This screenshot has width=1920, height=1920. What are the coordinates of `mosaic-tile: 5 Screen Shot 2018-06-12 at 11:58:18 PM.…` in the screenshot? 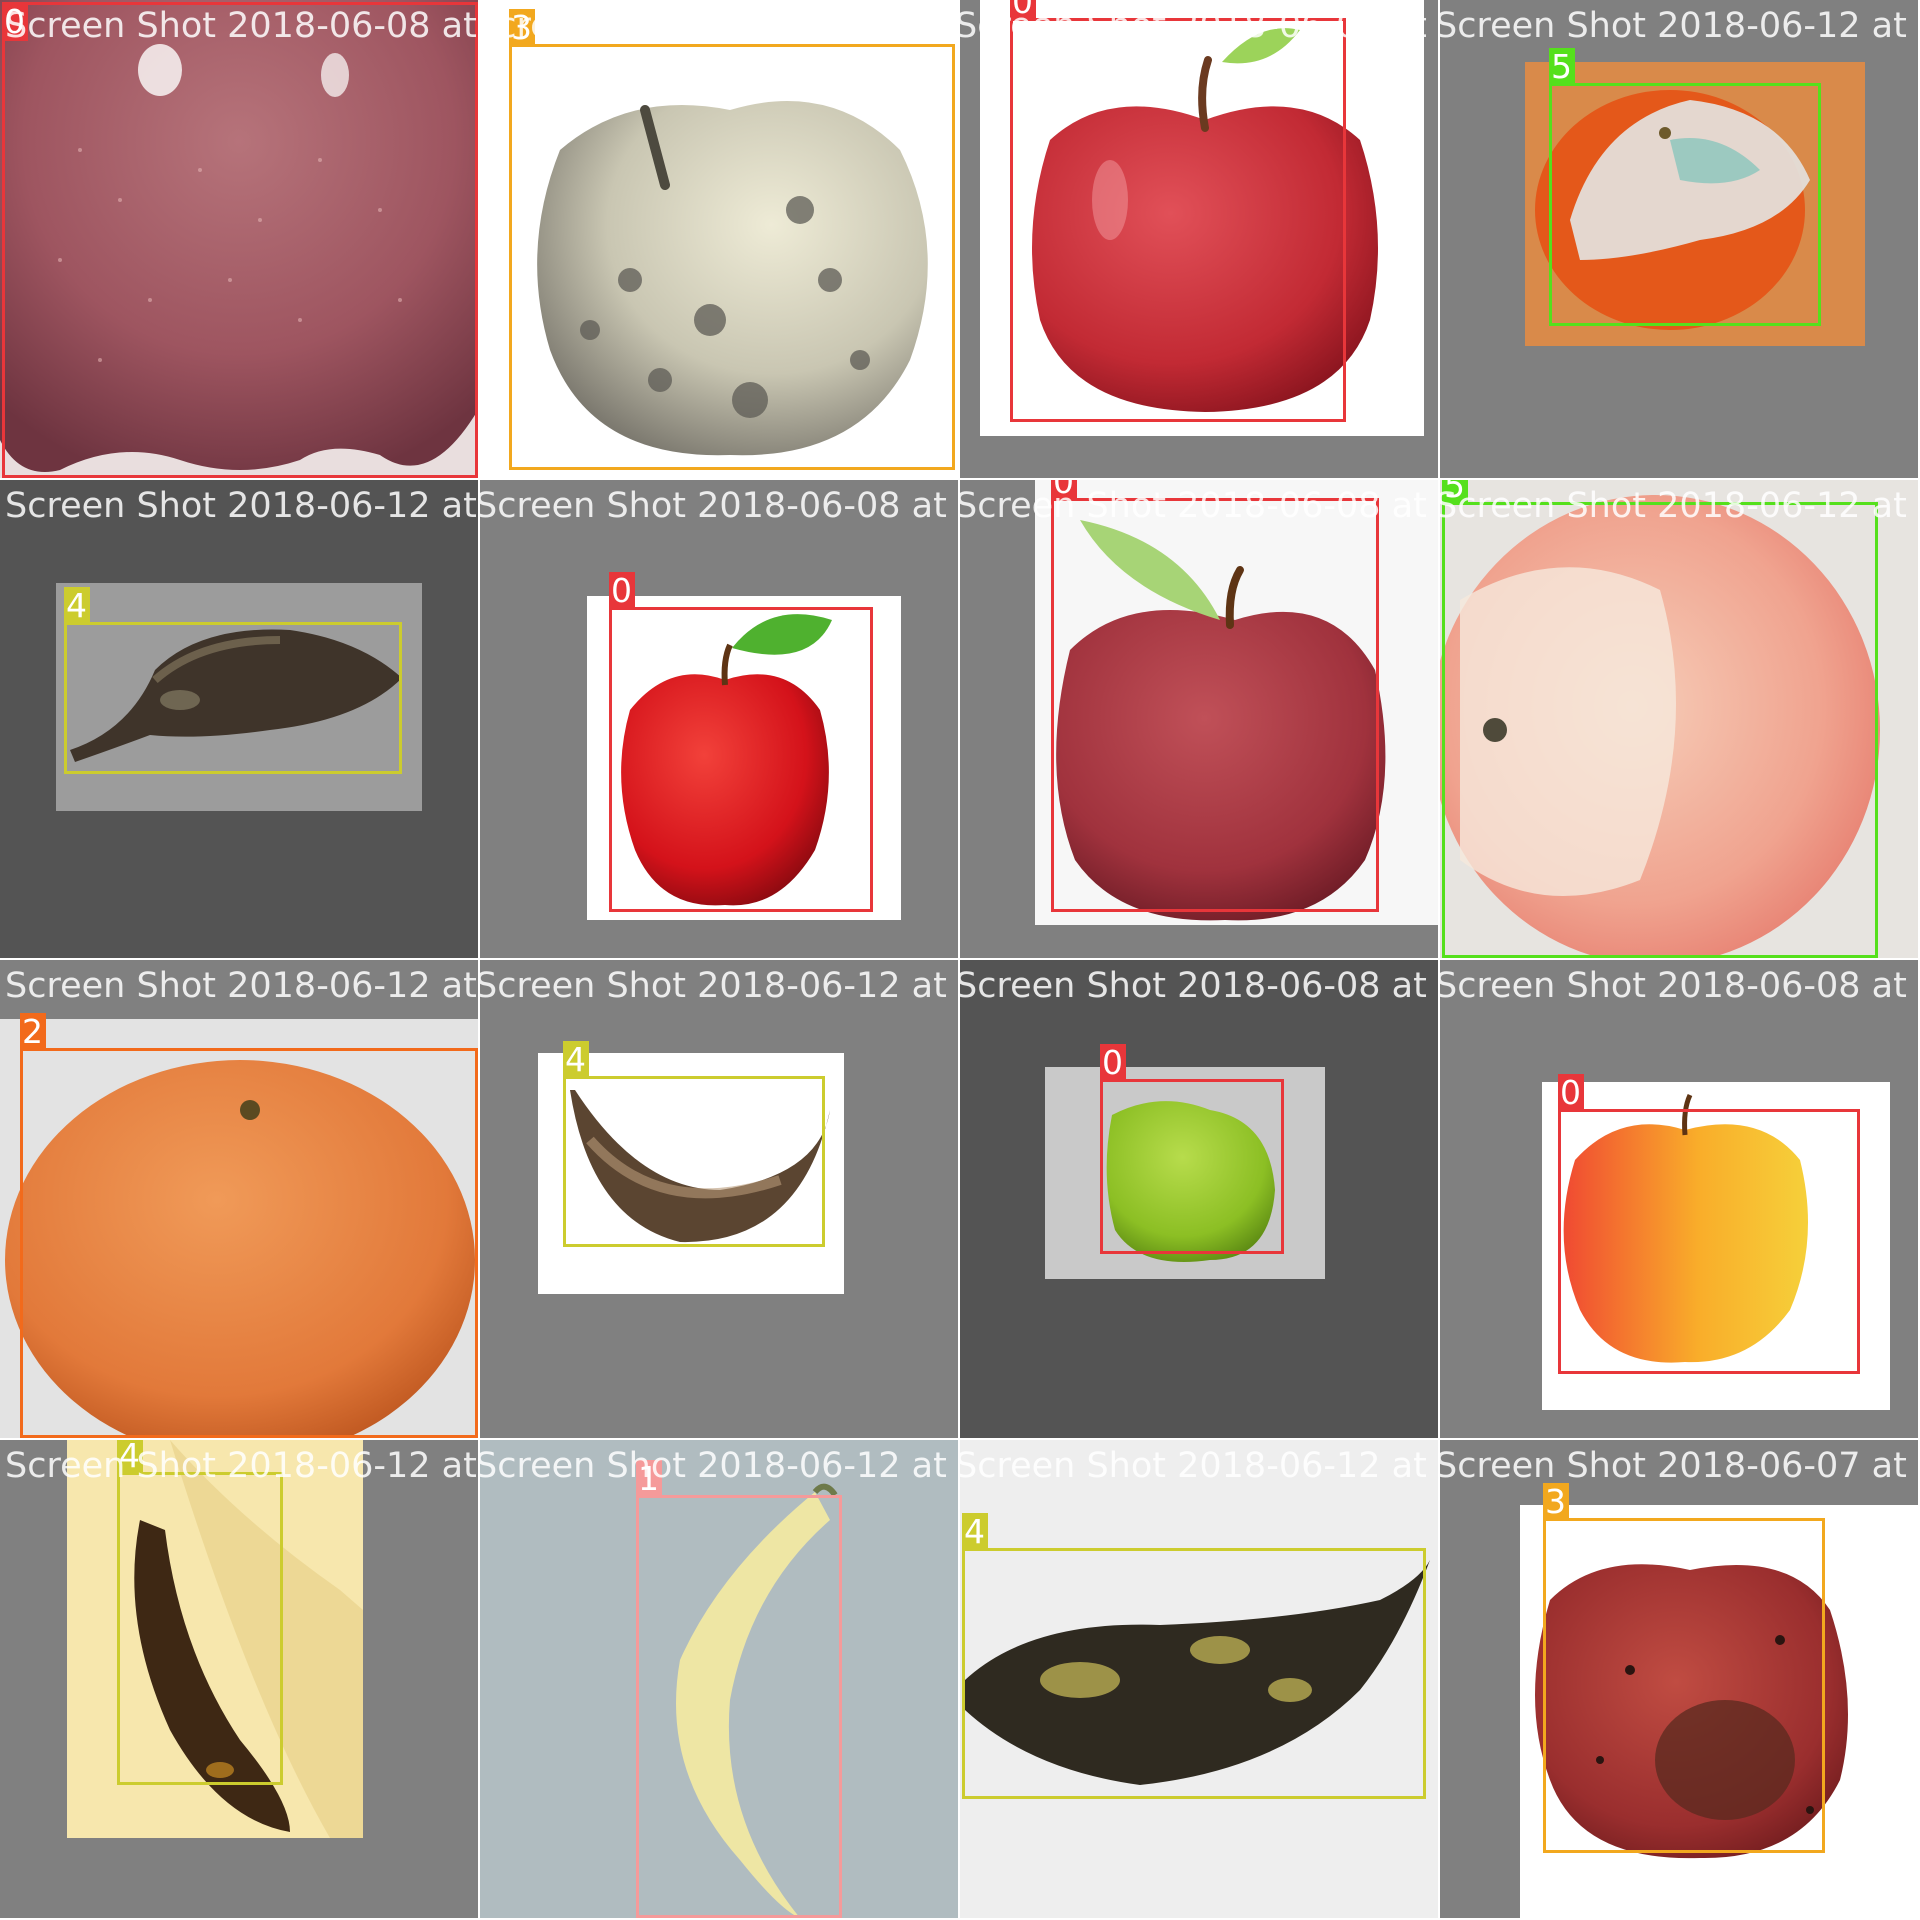 It's located at (1679, 719).